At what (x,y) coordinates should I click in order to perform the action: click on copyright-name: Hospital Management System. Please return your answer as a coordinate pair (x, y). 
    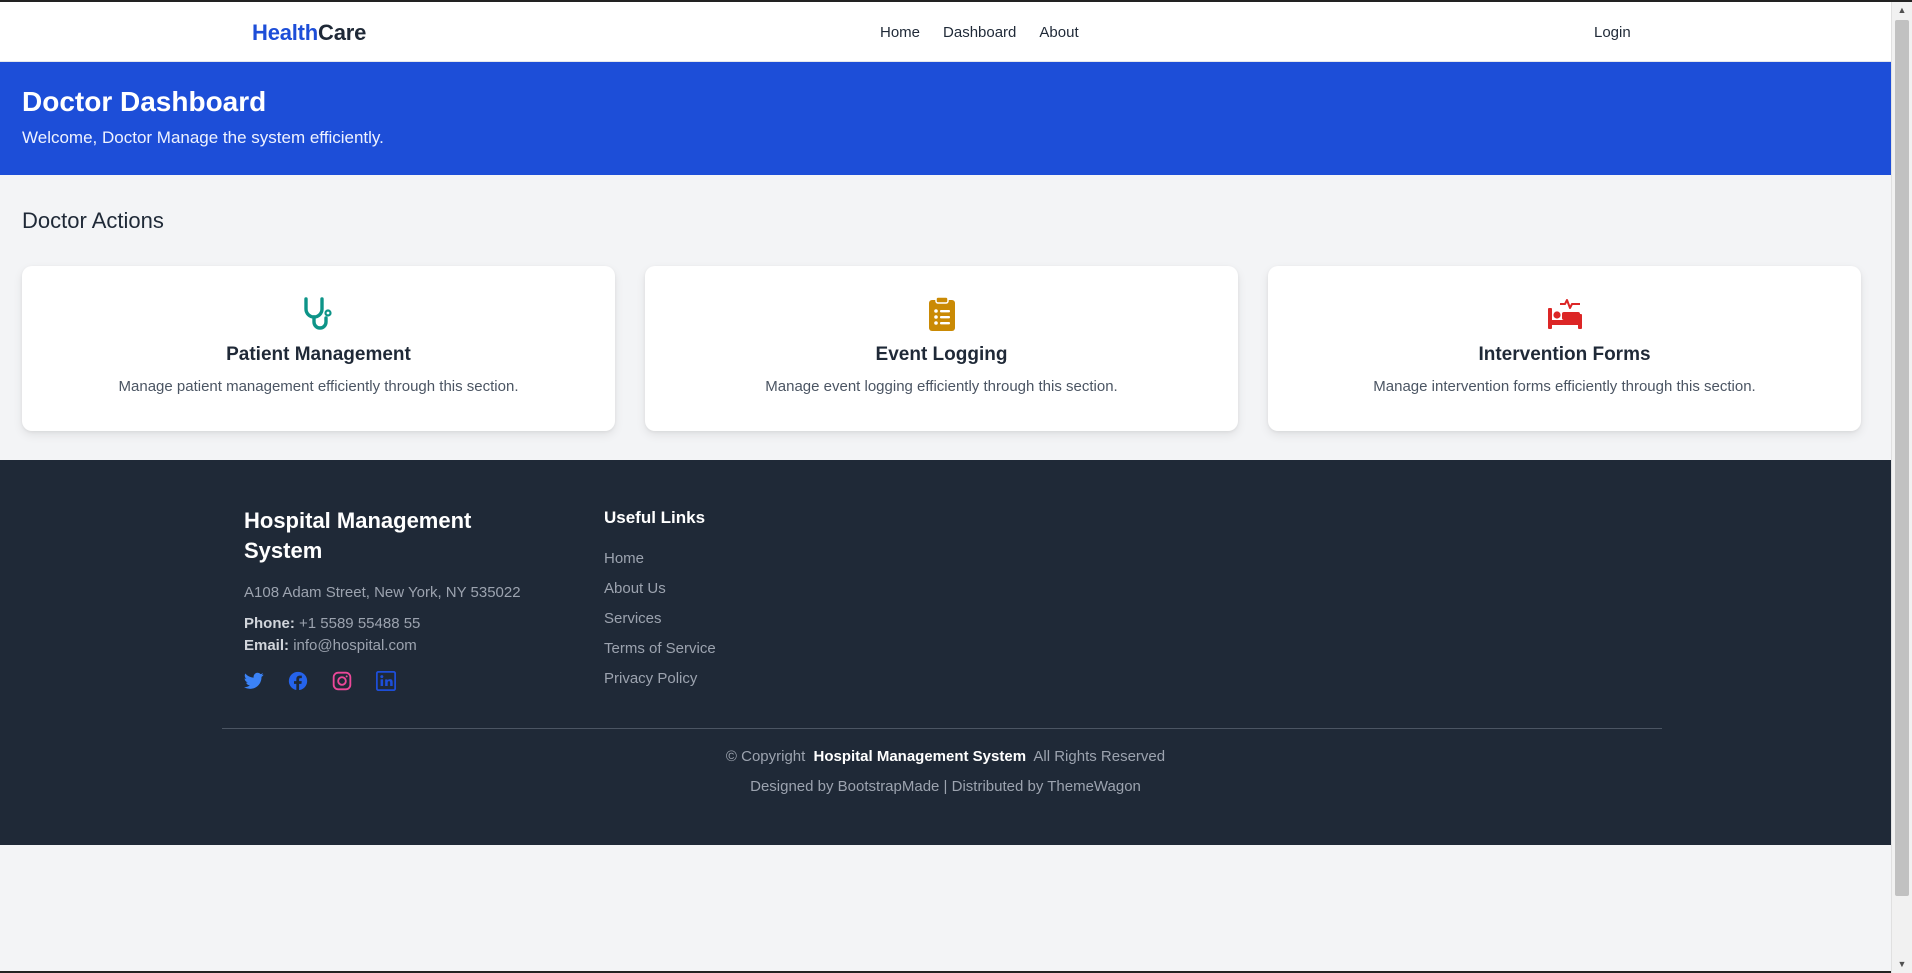
    Looking at the image, I should click on (920, 756).